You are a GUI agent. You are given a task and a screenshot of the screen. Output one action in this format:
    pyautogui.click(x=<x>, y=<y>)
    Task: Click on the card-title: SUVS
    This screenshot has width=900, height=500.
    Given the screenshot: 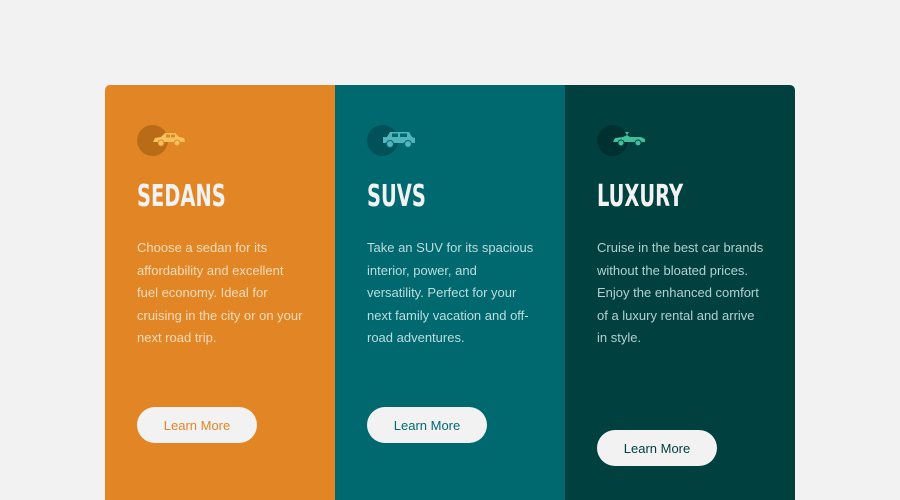 What is the action you would take?
    pyautogui.click(x=396, y=196)
    